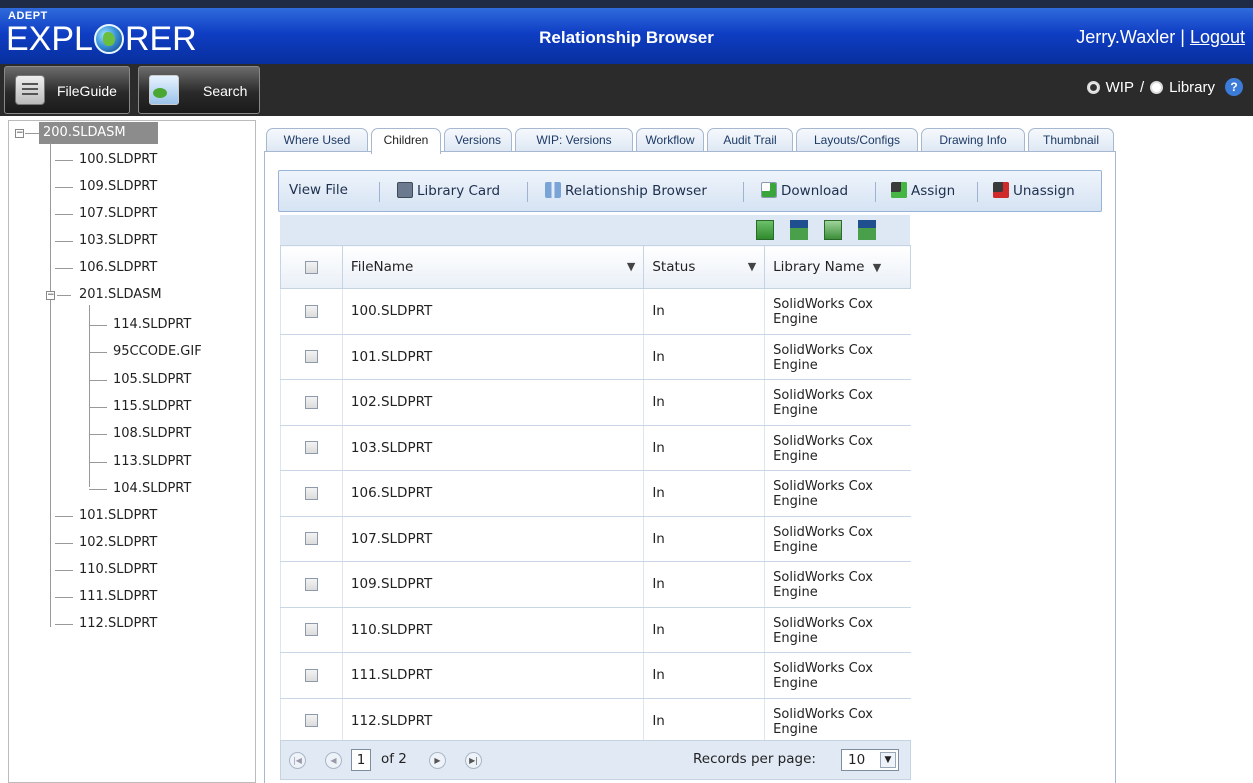  What do you see at coordinates (333, 760) in the screenshot?
I see `prev-page-icon: ◀` at bounding box center [333, 760].